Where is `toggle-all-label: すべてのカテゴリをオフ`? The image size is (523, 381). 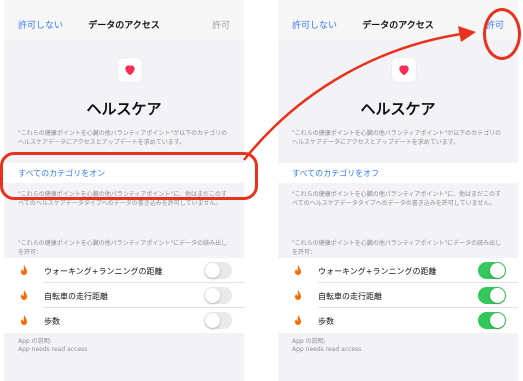 toggle-all-label: すべてのカテゴリをオフ is located at coordinates (336, 173).